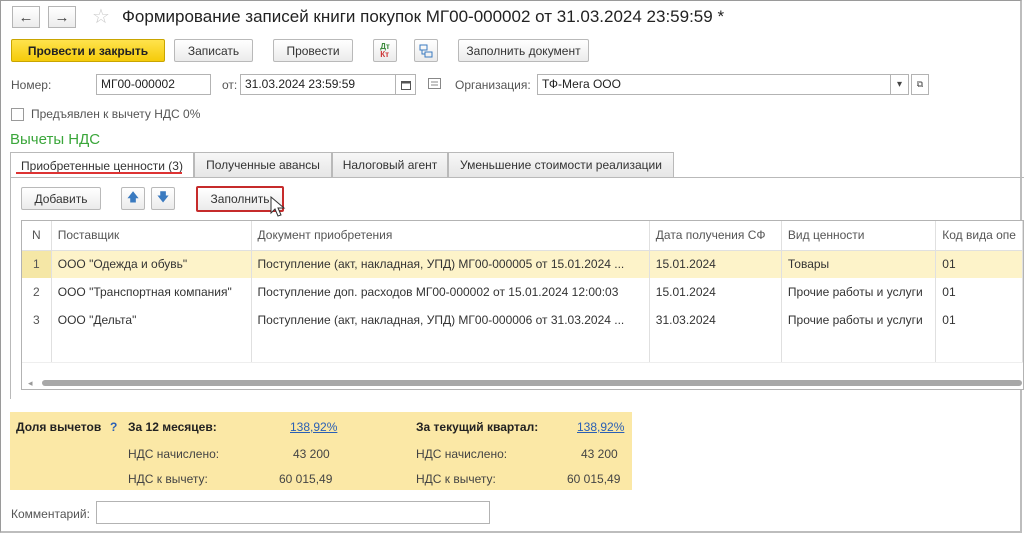 The height and width of the screenshot is (535, 1024). What do you see at coordinates (151, 320) in the screenshot?
I see `supplier-cell: ООО "Дельта"` at bounding box center [151, 320].